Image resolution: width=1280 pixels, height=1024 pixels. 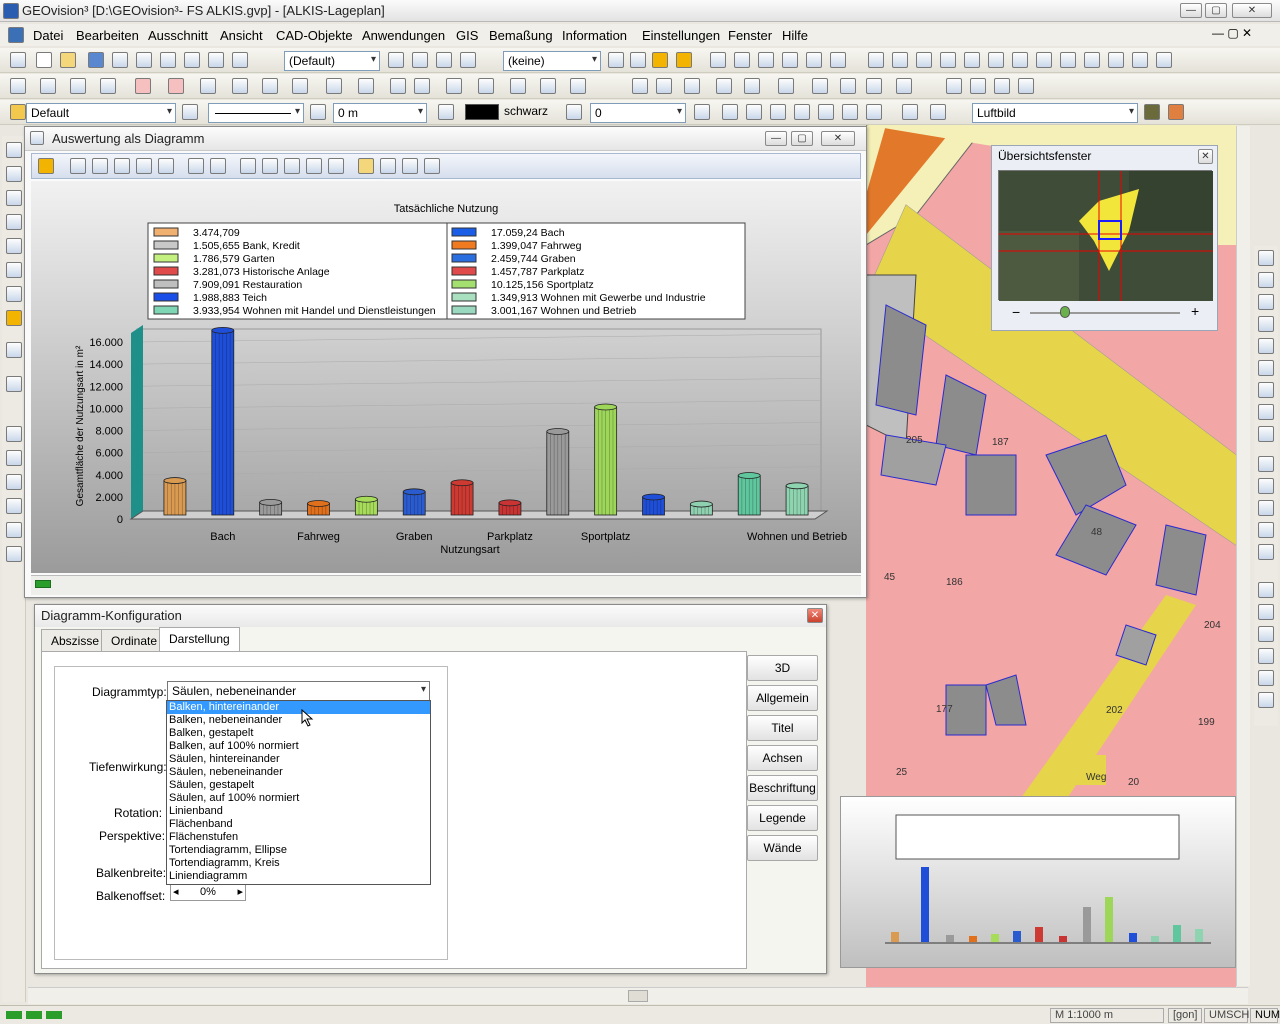 I want to click on print-chart-icon, so click(x=248, y=166).